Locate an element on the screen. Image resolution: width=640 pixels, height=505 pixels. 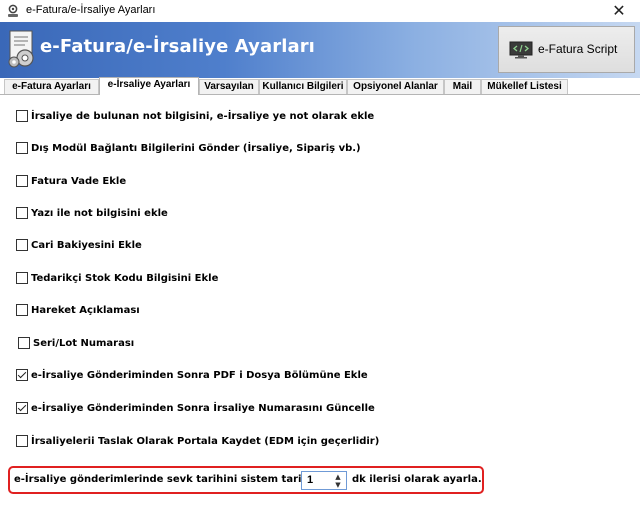
close-button: ✕ is located at coordinates (619, 11).